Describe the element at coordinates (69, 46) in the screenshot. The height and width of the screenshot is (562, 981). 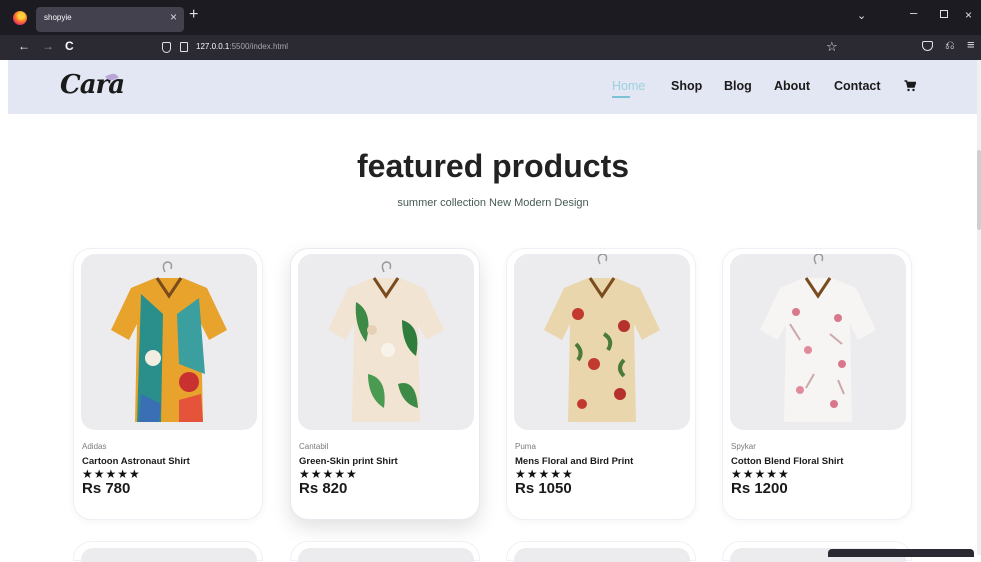
I see `reload-icon: C` at that location.